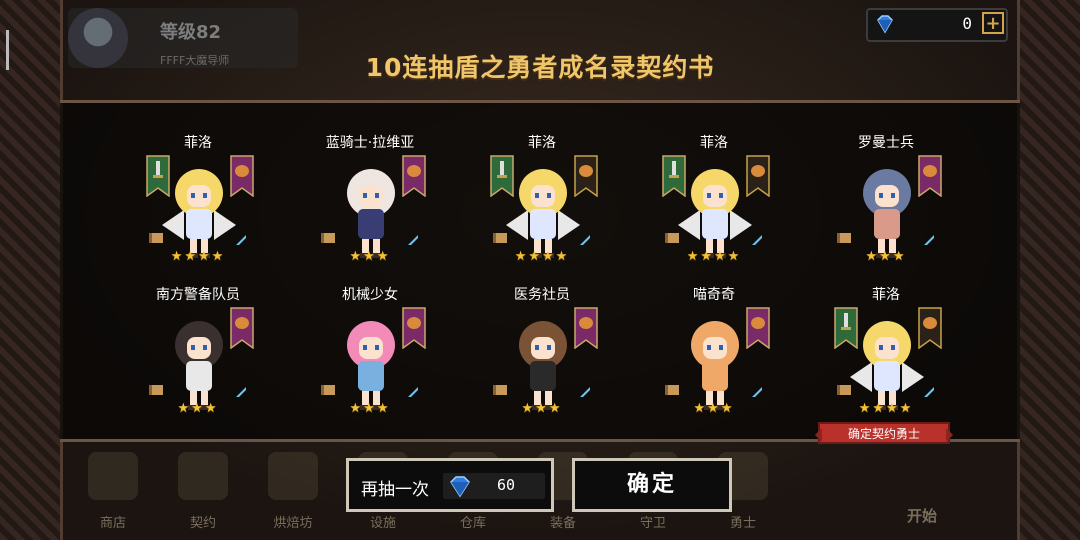 The width and height of the screenshot is (1080, 540). Describe the element at coordinates (542, 357) in the screenshot. I see `hero-card: 医务社员 ★★★` at that location.